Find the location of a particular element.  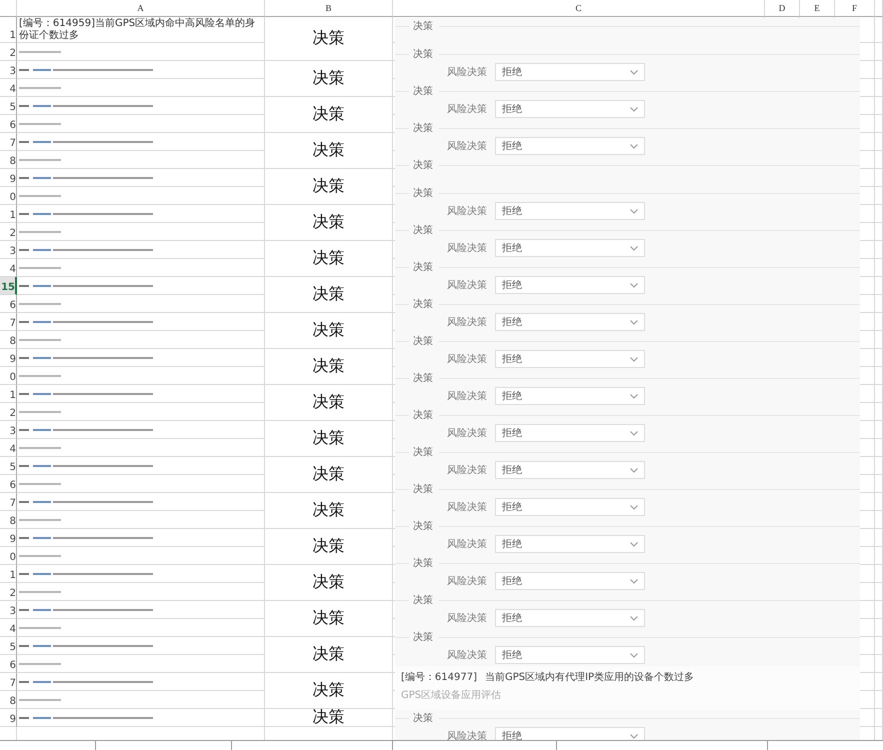

column-header: D is located at coordinates (782, 8).